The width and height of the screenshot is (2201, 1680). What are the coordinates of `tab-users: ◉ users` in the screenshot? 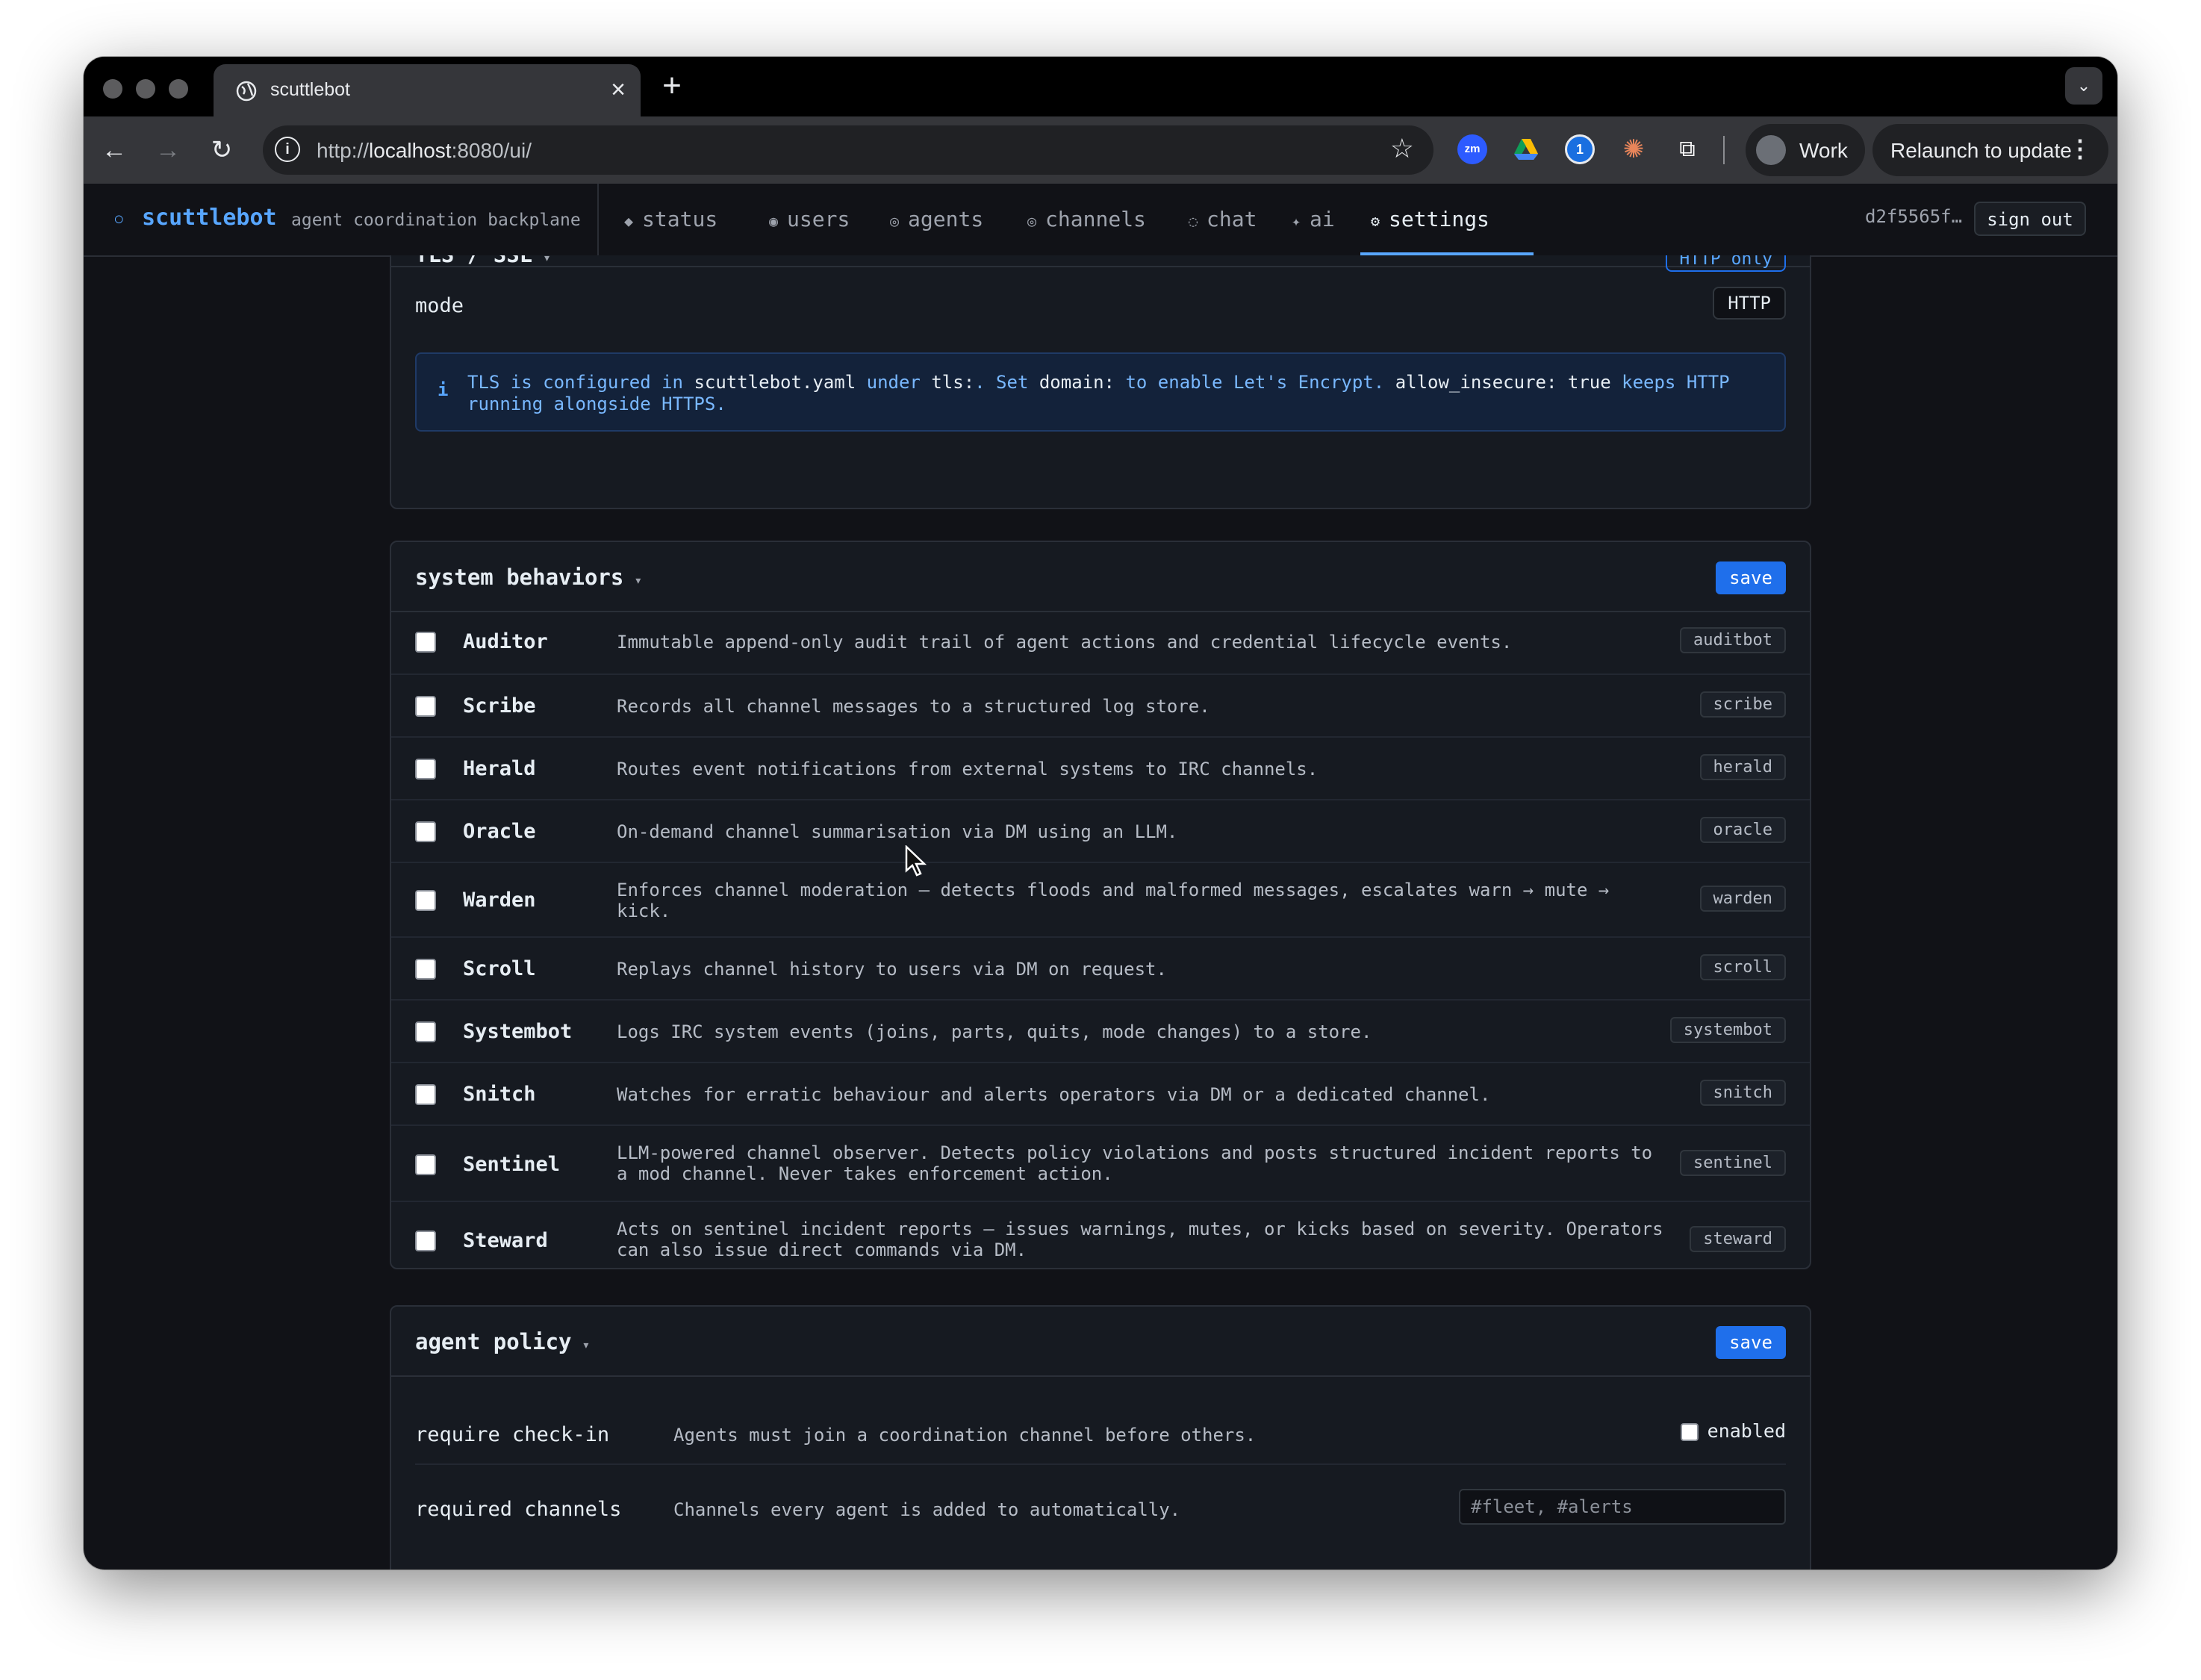 It's located at (810, 219).